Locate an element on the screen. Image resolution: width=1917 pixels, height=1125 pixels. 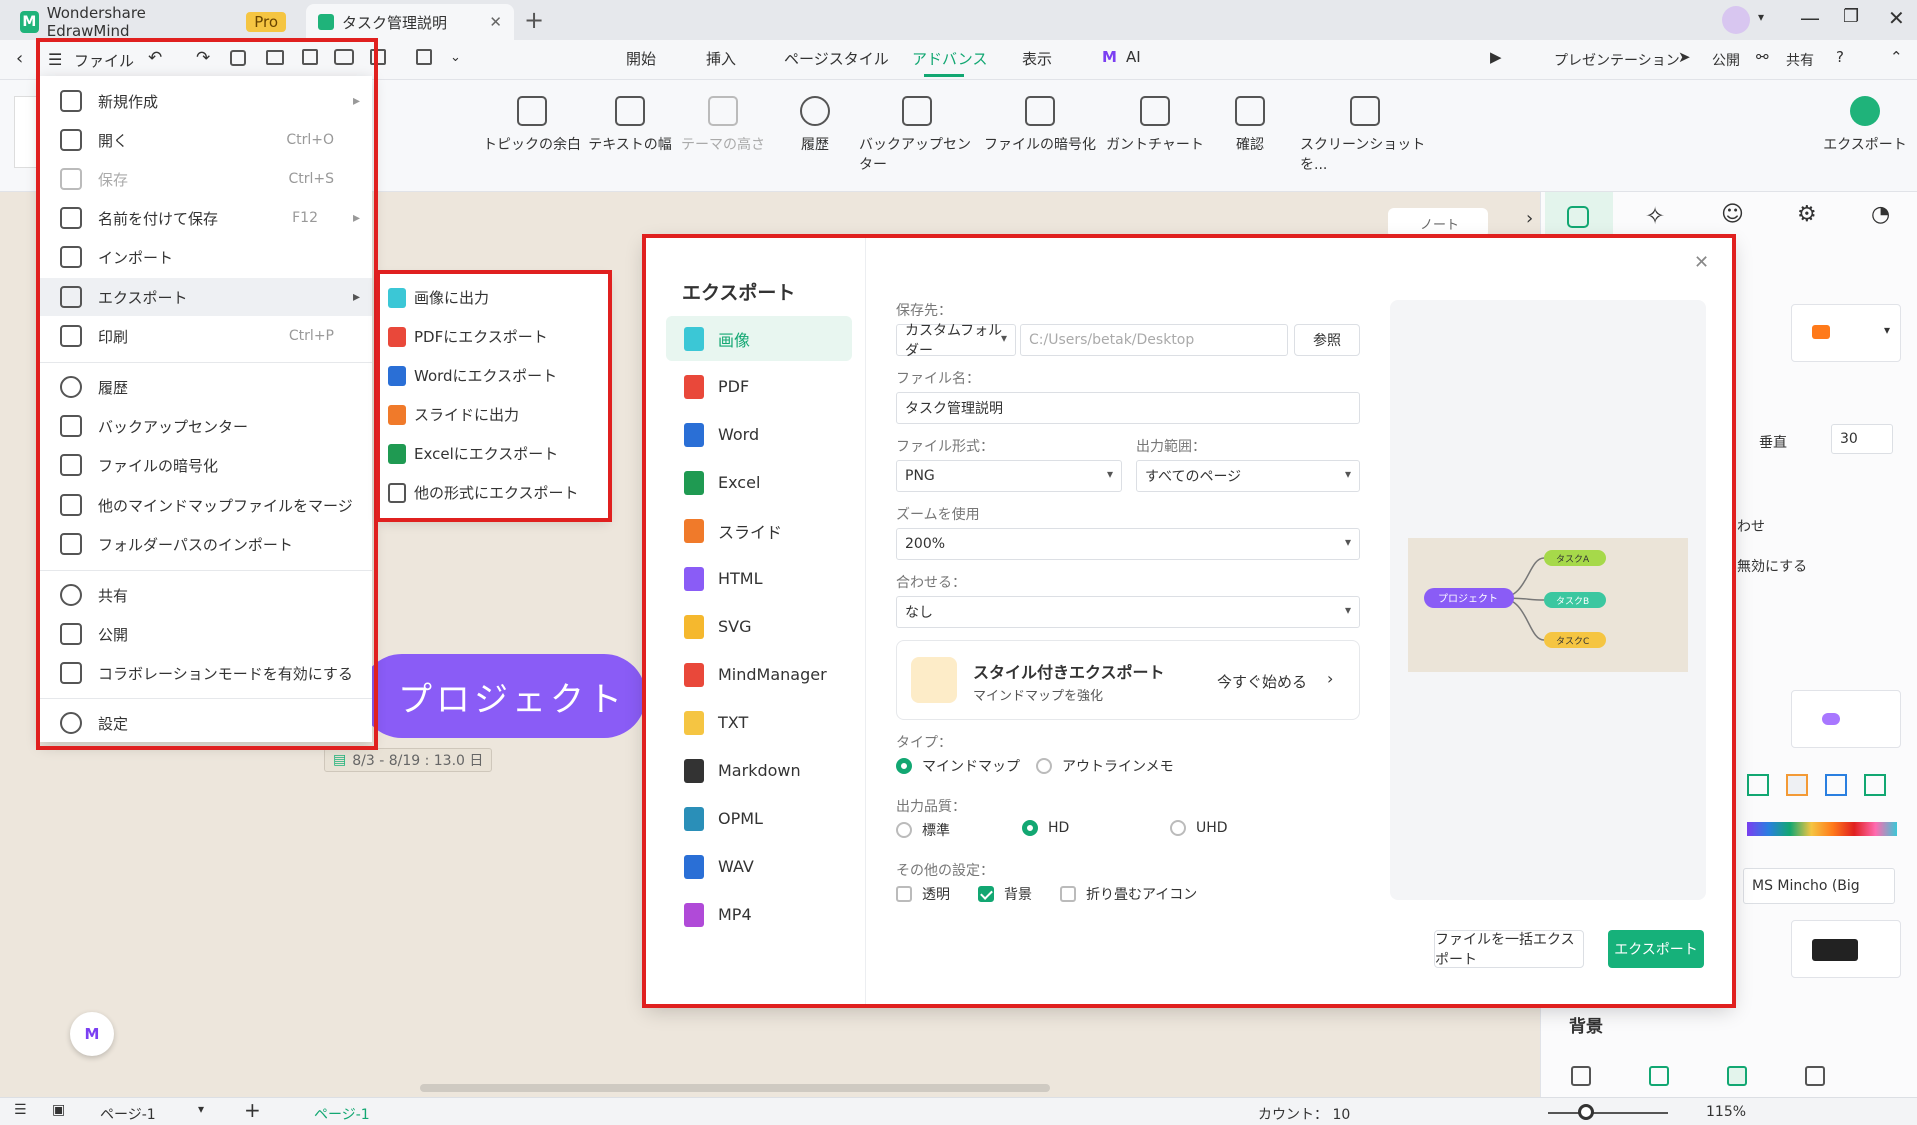
bg-texture-icon is located at coordinates (1737, 1076).